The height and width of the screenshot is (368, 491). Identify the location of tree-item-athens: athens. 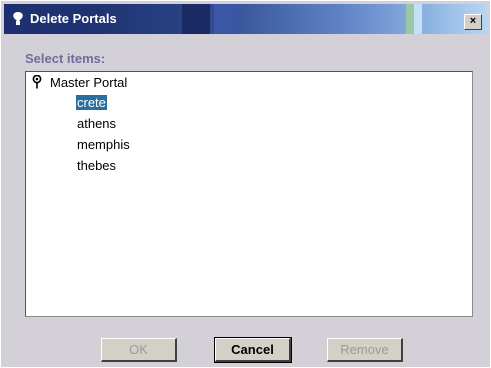
(96, 123).